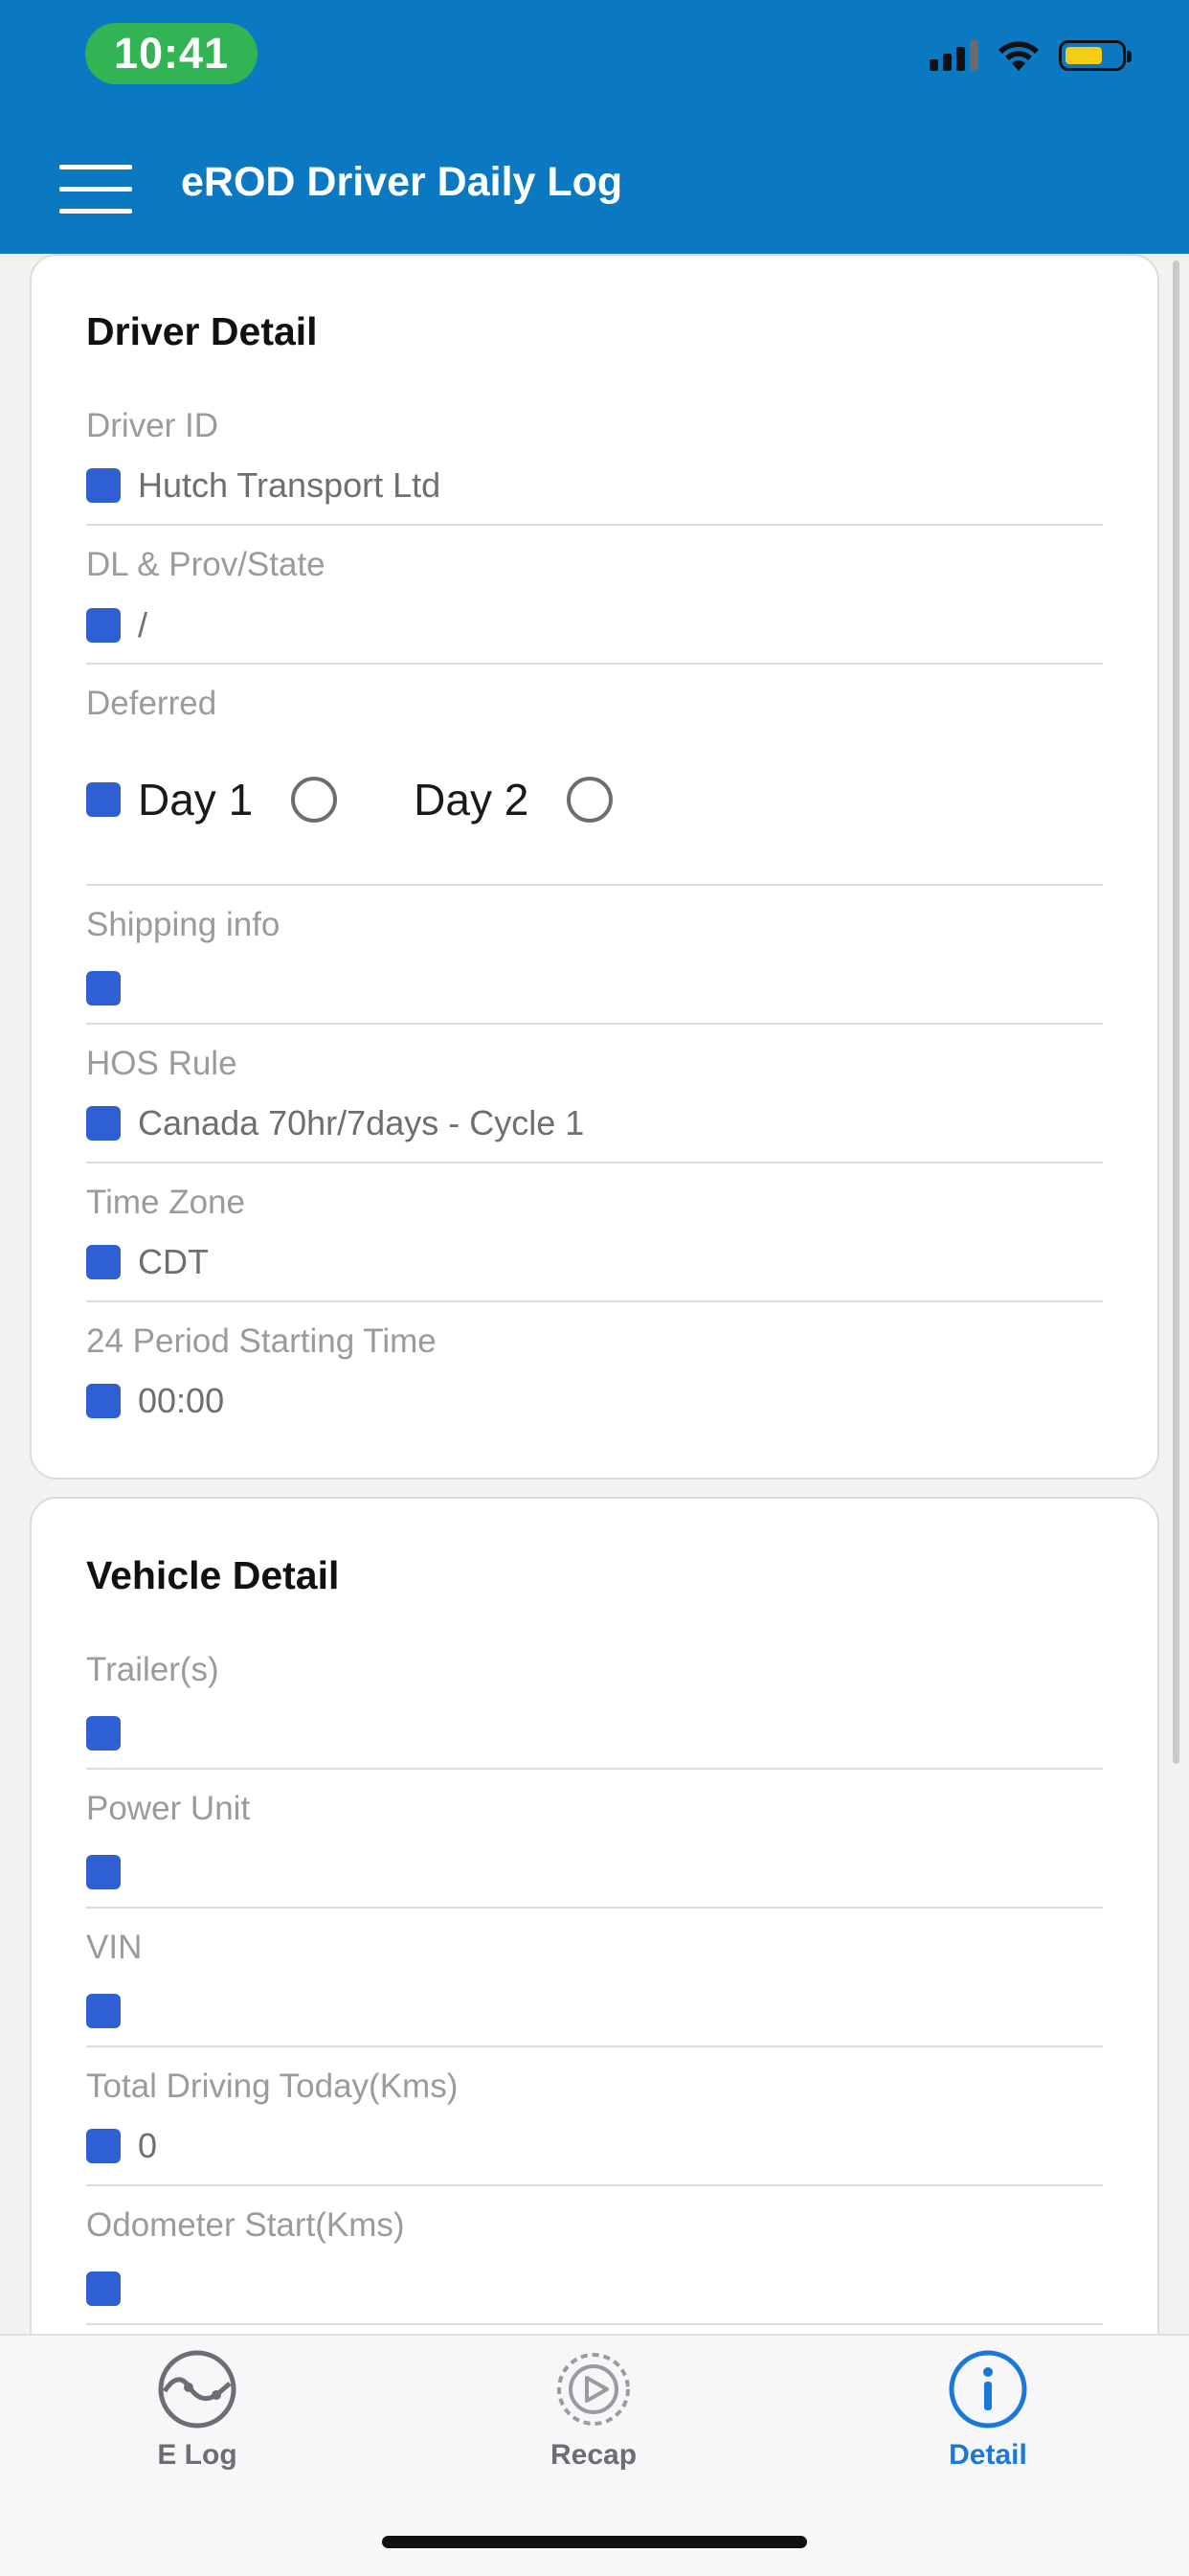 The image size is (1189, 2576). I want to click on page-title: eROD Driver Daily Log, so click(402, 182).